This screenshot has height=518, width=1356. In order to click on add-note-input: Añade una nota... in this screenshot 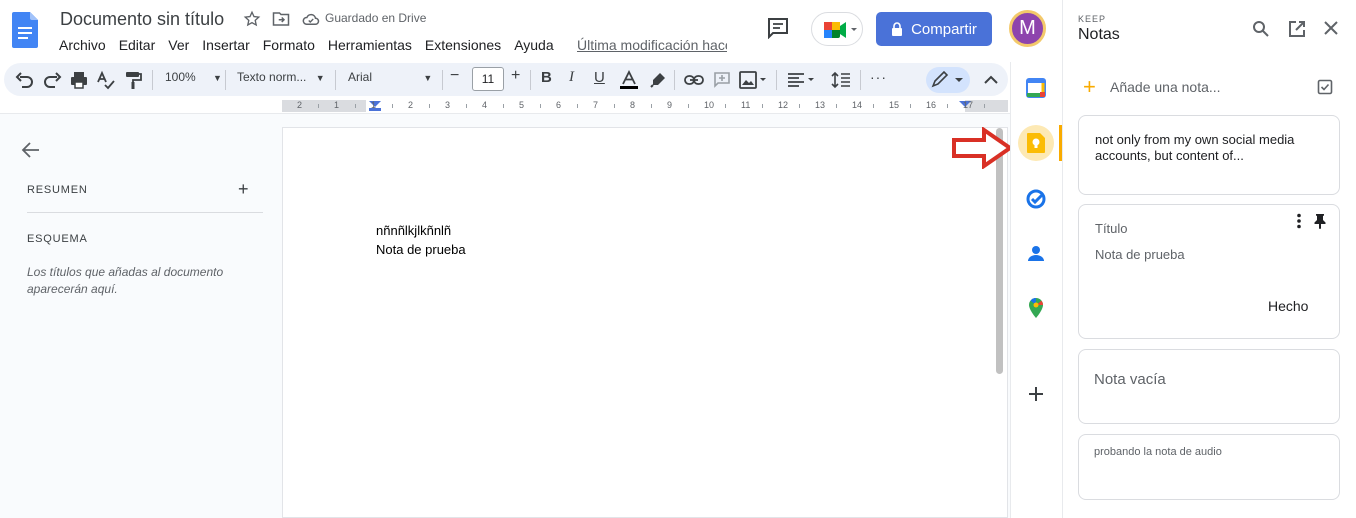, I will do `click(1165, 87)`.